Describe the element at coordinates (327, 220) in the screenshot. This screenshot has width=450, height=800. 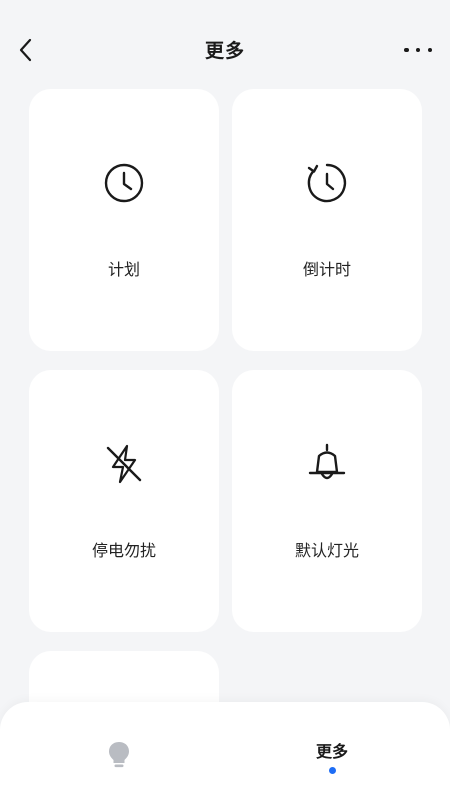
I see `countdown-card: 倒计时` at that location.